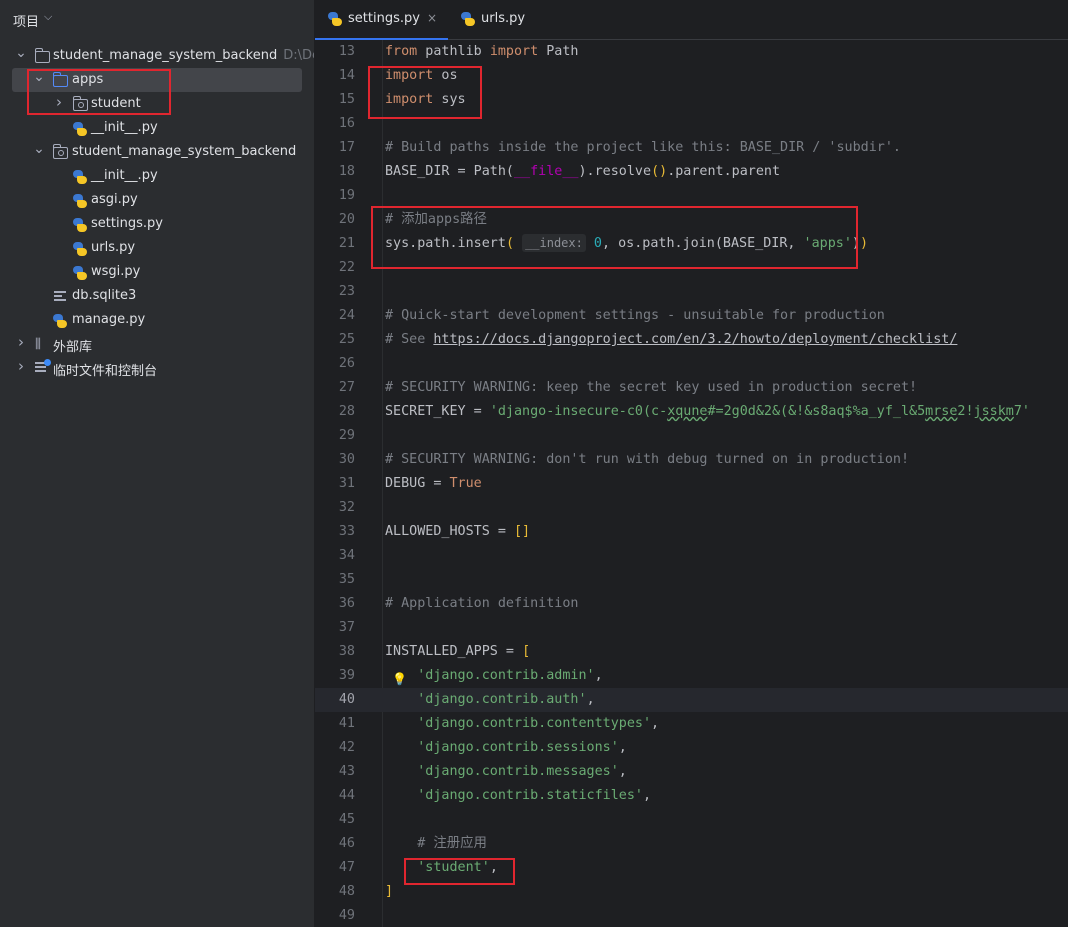 The image size is (1068, 927). Describe the element at coordinates (691, 915) in the screenshot. I see `code-line: 49` at that location.